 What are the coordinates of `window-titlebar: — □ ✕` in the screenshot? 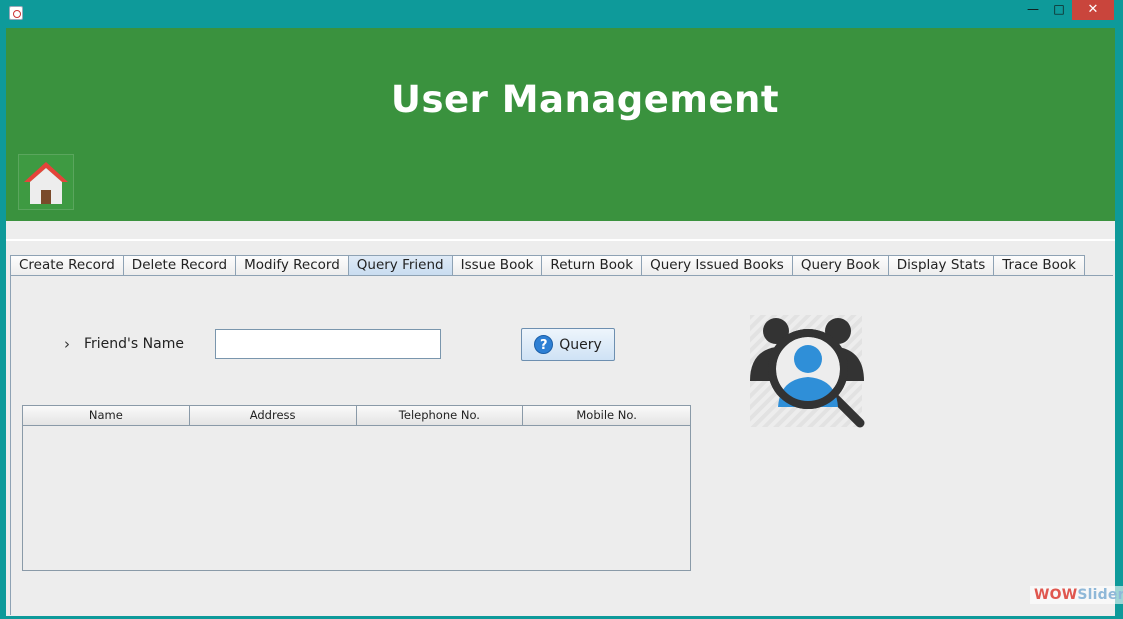 It's located at (561, 13).